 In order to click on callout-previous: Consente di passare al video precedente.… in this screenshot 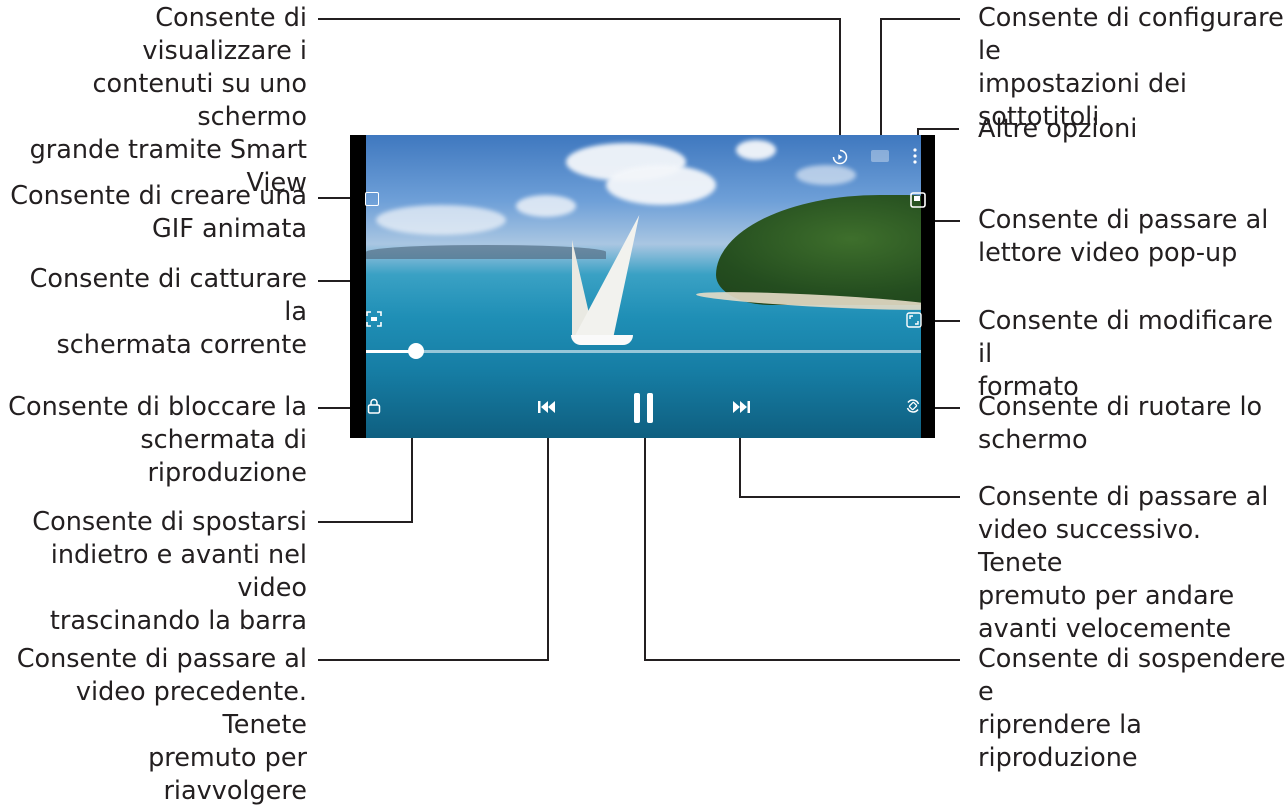, I will do `click(161, 725)`.